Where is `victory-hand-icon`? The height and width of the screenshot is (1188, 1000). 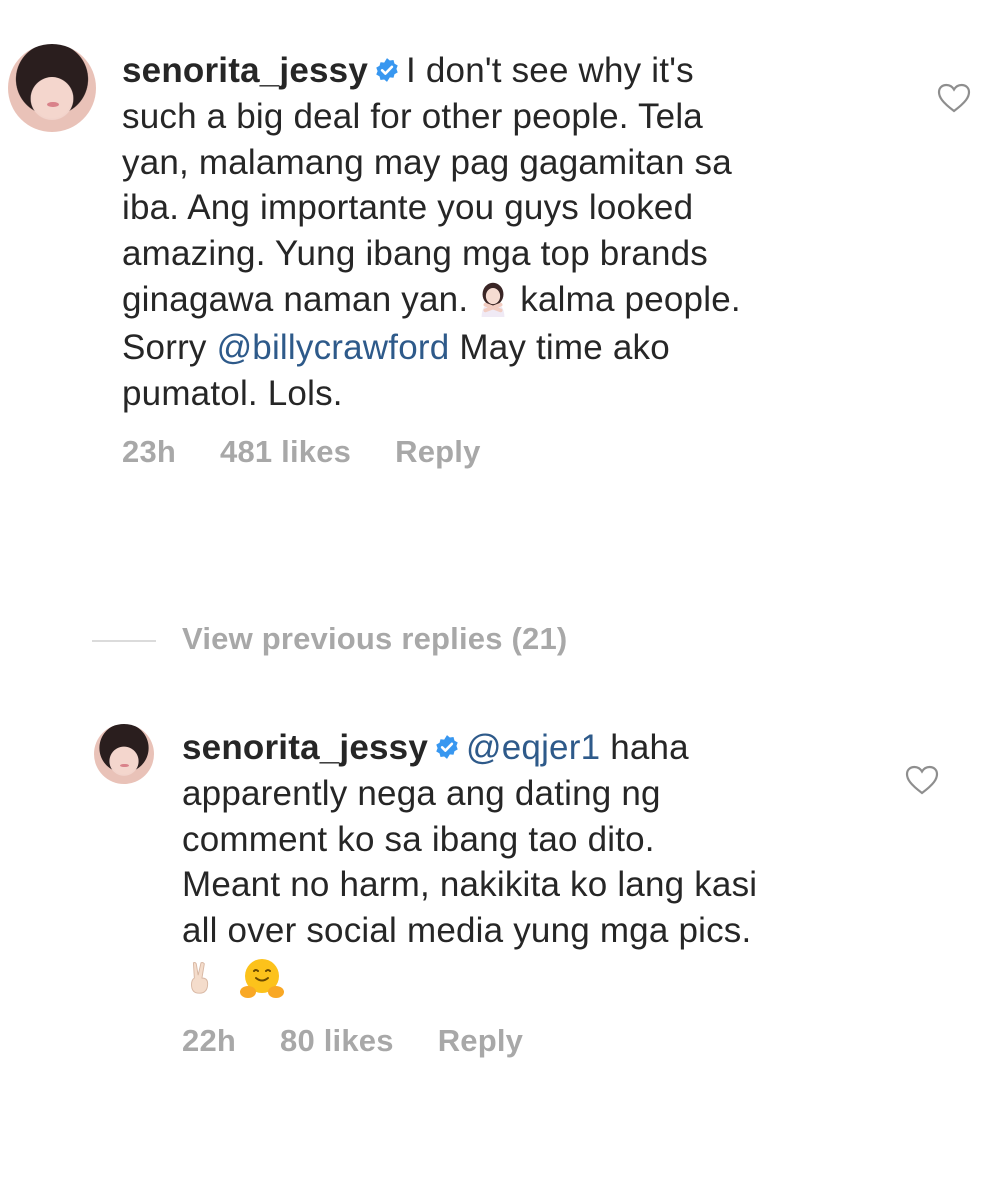 victory-hand-icon is located at coordinates (200, 977).